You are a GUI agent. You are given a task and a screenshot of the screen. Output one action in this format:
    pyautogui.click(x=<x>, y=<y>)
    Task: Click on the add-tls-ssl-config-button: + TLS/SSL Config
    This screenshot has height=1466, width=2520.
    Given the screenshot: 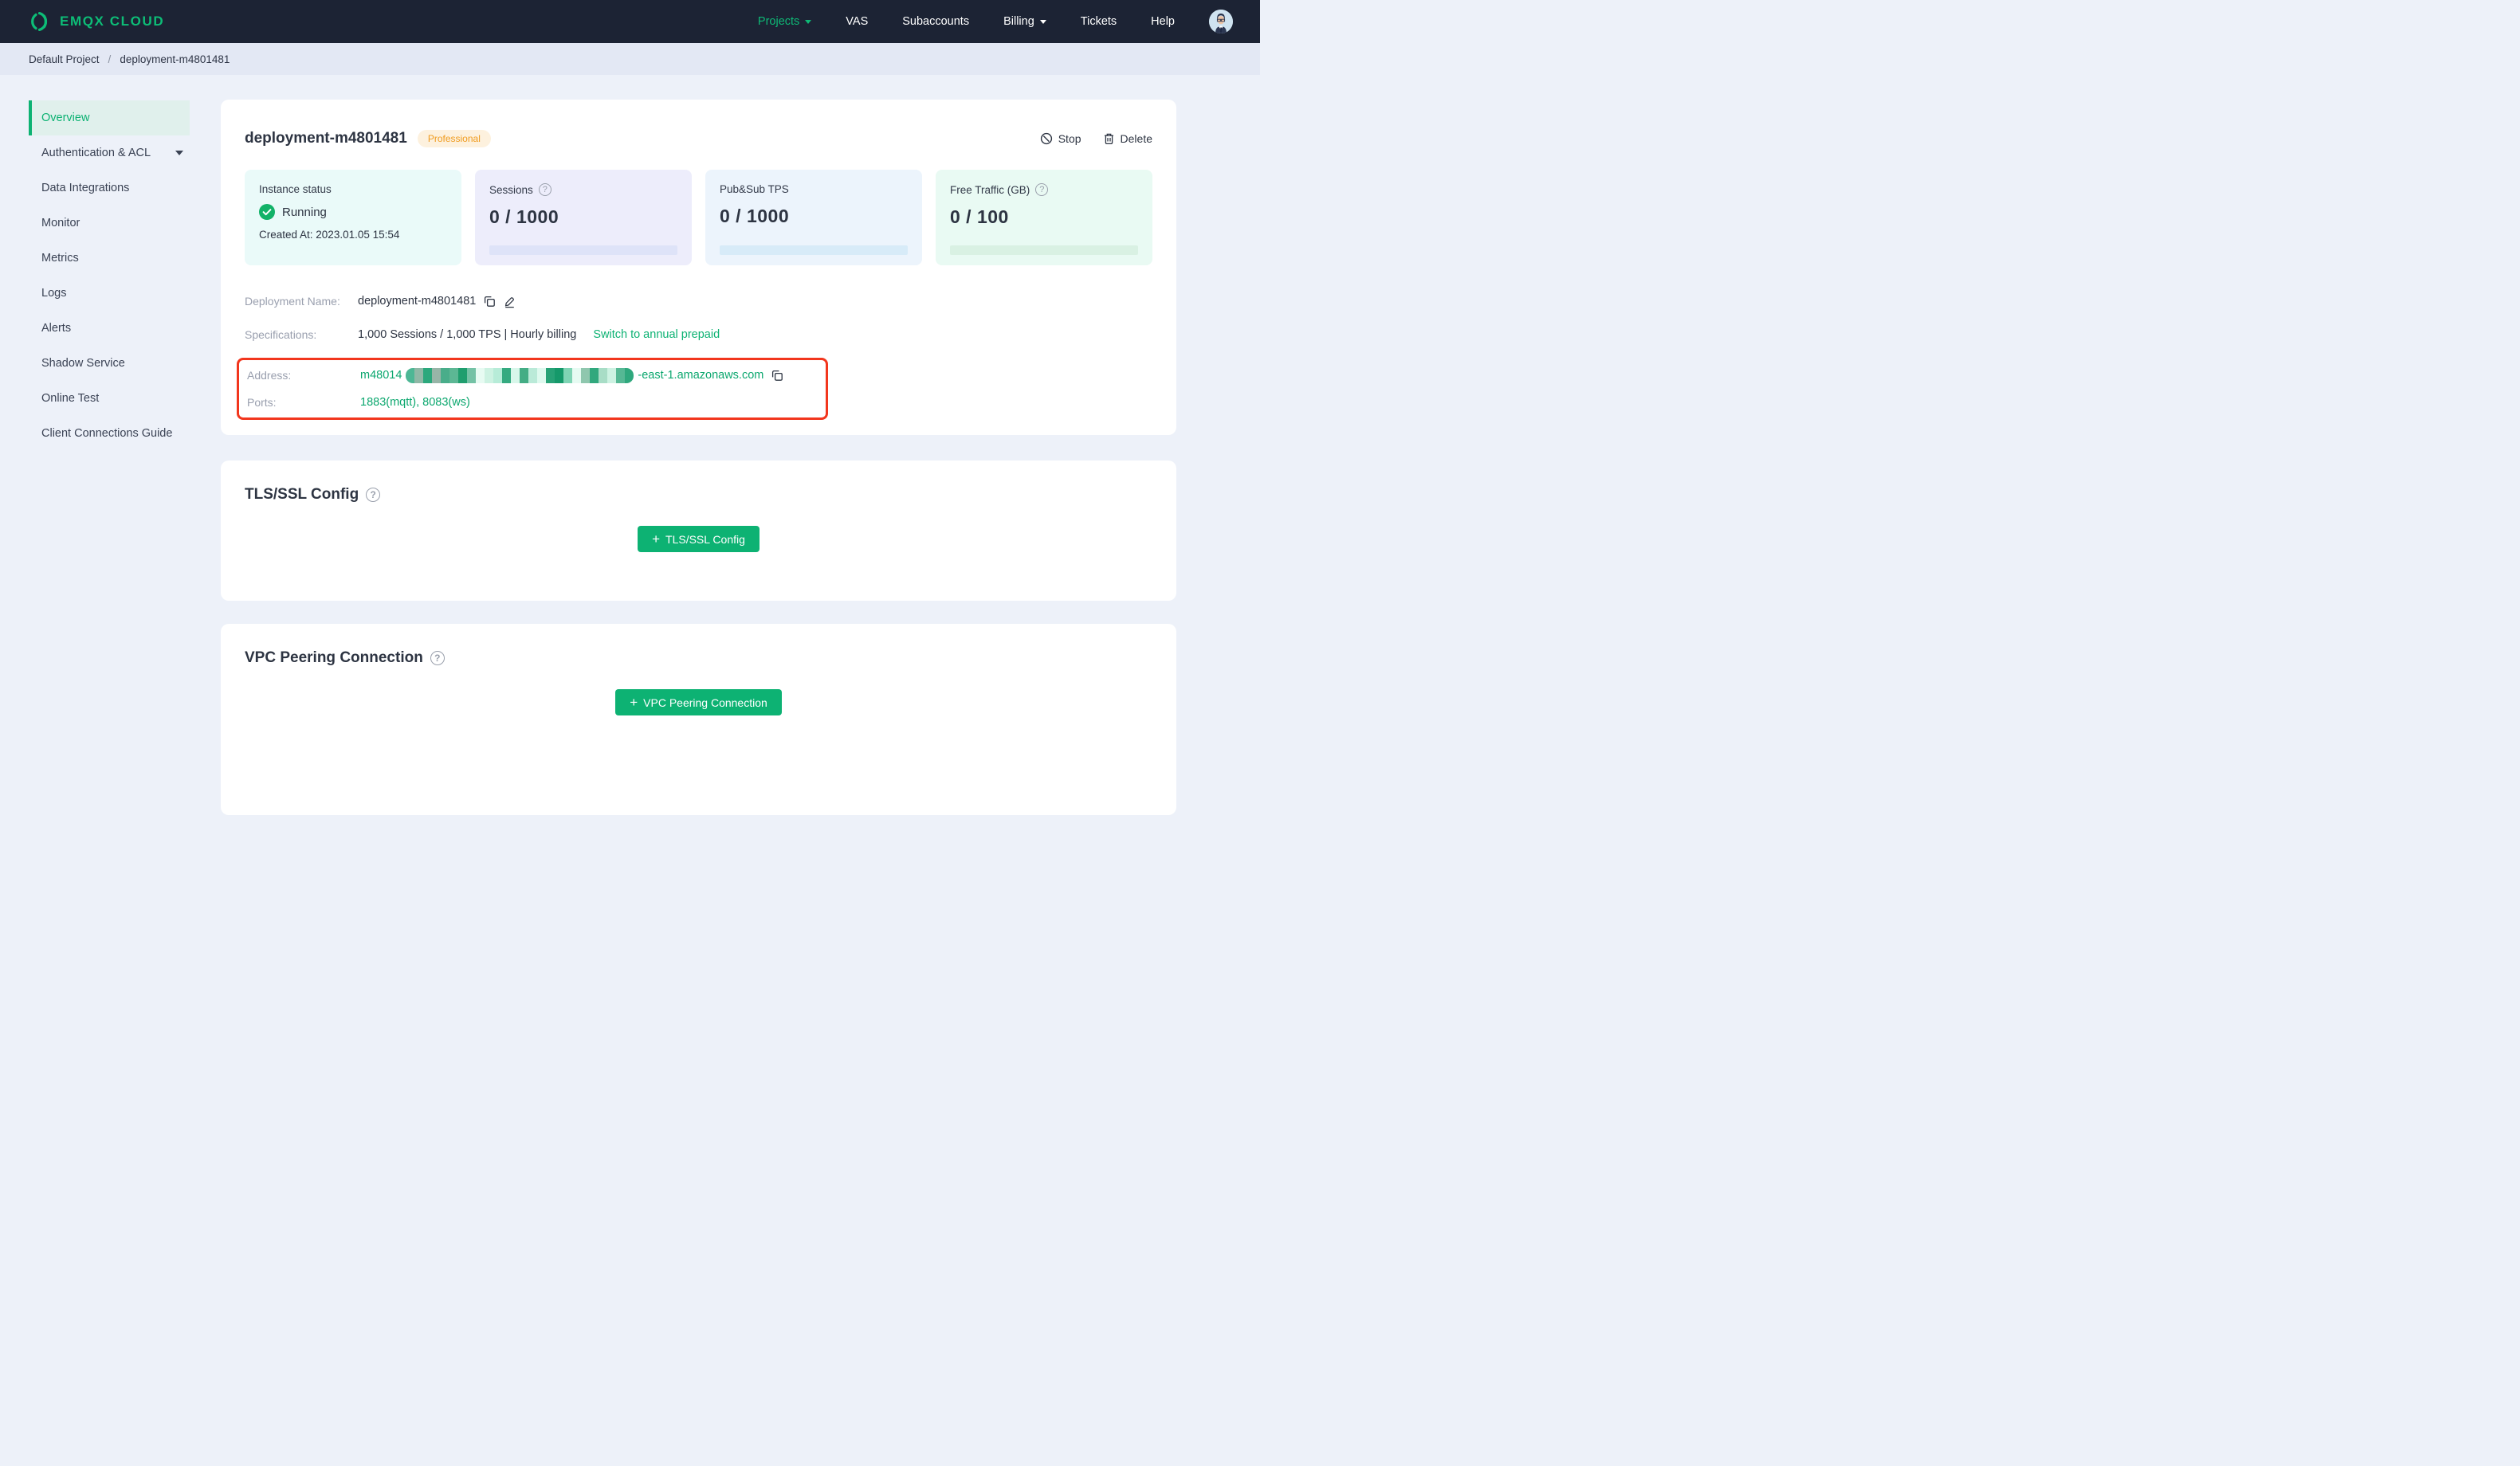 What is the action you would take?
    pyautogui.click(x=699, y=539)
    